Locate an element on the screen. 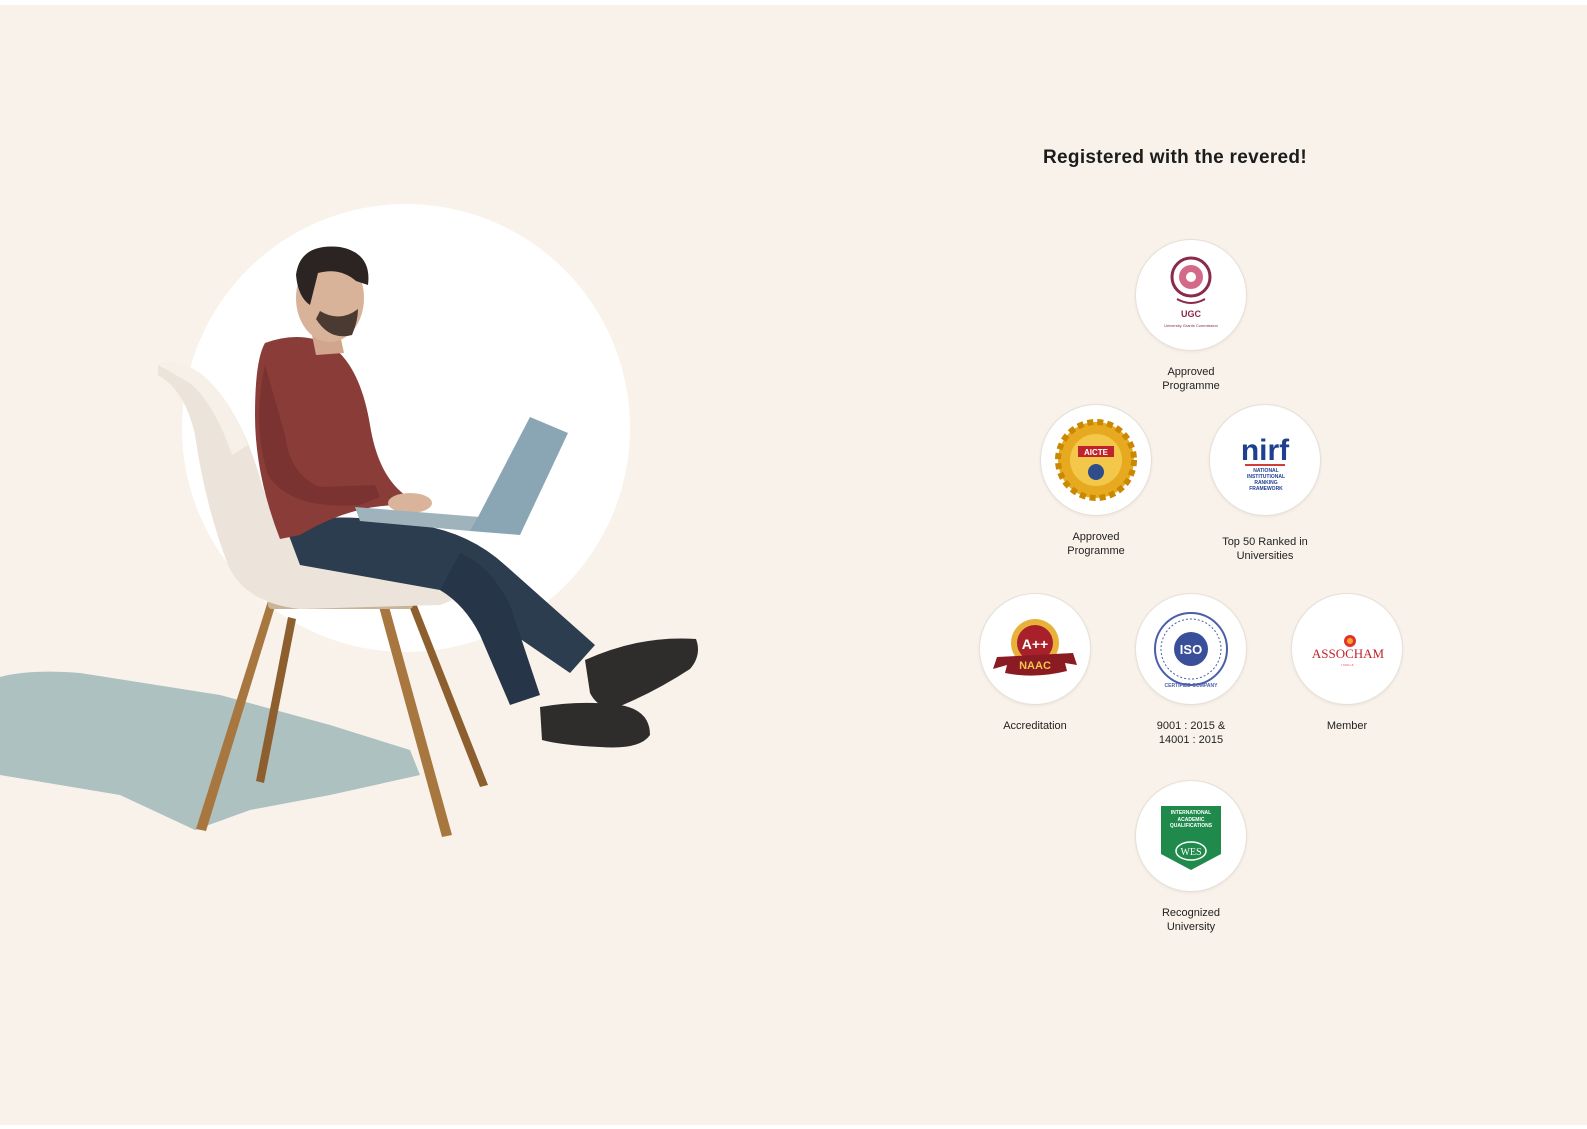 The height and width of the screenshot is (1129, 1587). aicte-caption: Approved Programme is located at coordinates (1096, 544).